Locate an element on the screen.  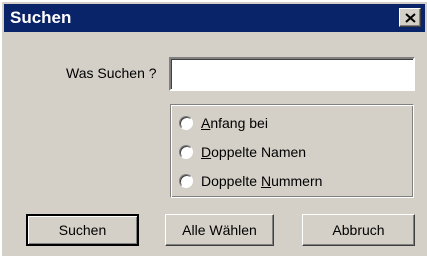
radio-doppelte-namen: Doppelte Namen is located at coordinates (242, 152).